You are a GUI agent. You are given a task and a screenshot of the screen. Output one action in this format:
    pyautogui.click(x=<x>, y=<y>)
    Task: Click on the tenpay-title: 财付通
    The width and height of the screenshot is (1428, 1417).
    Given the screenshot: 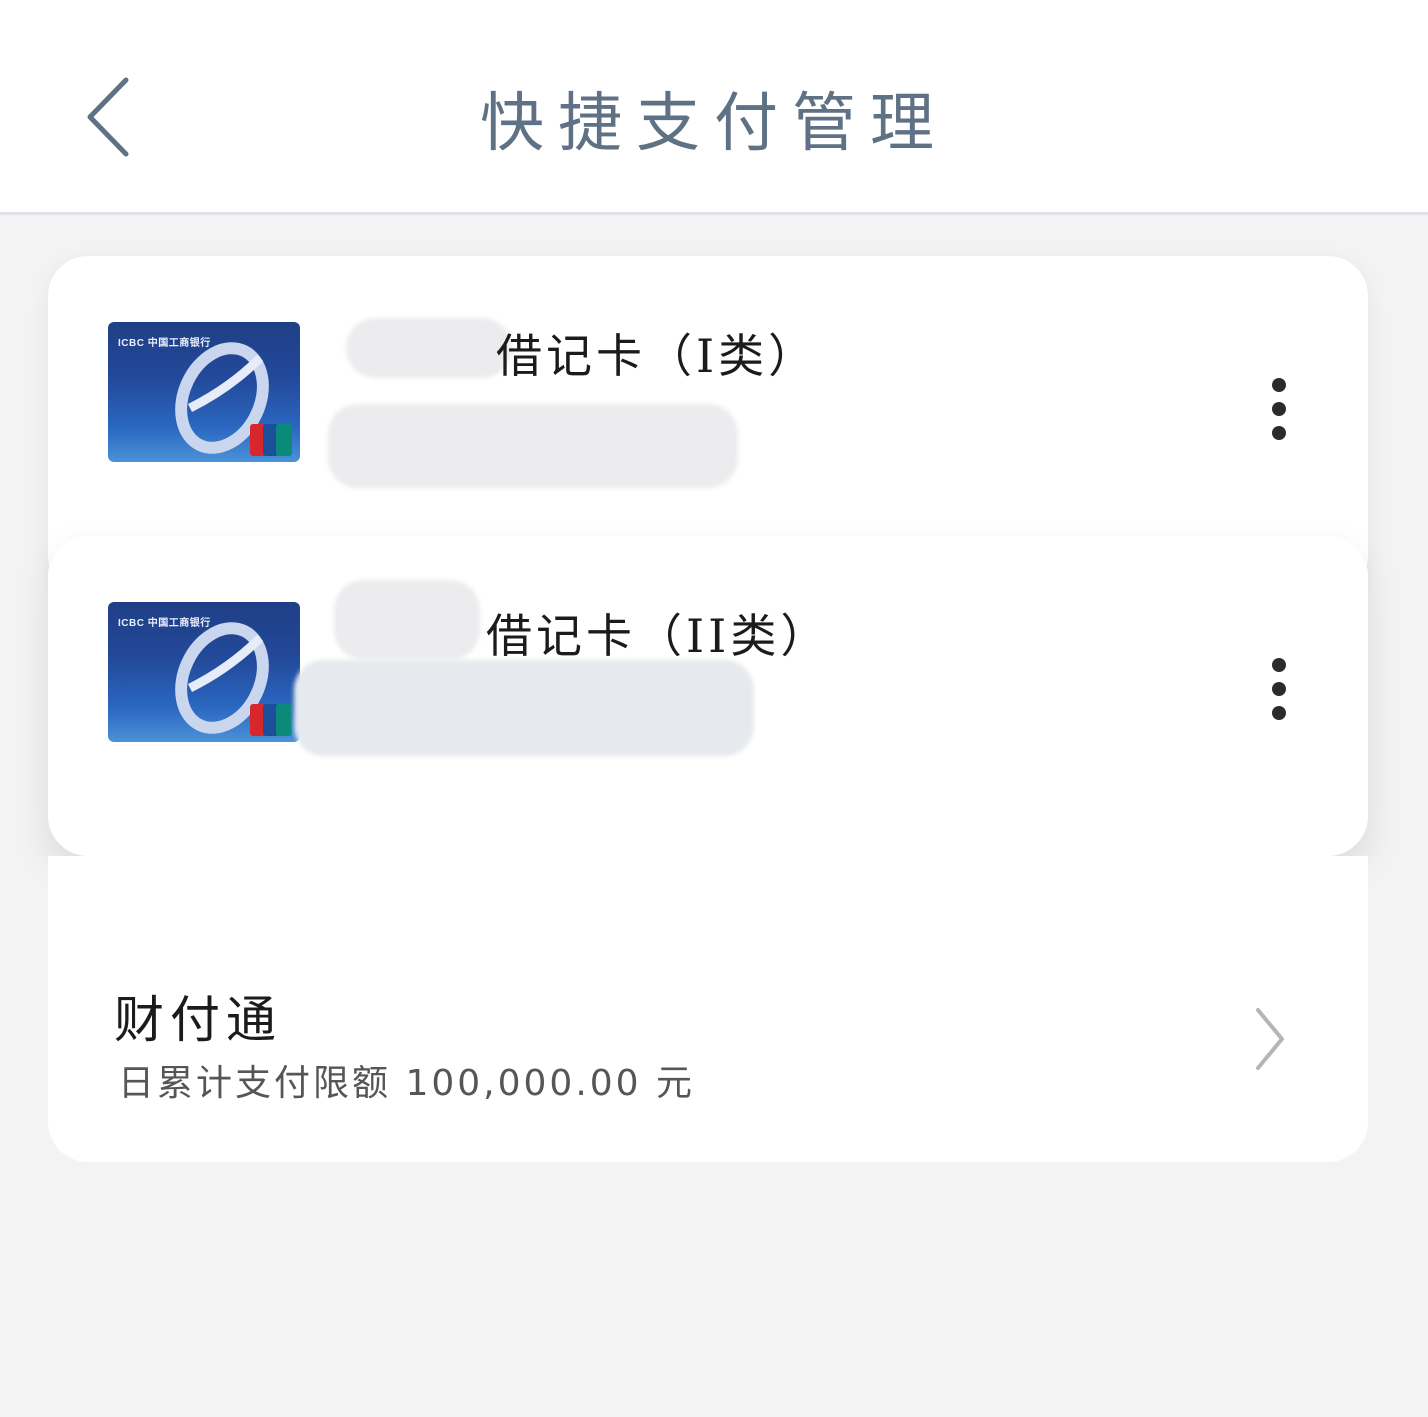 What is the action you would take?
    pyautogui.click(x=198, y=1020)
    